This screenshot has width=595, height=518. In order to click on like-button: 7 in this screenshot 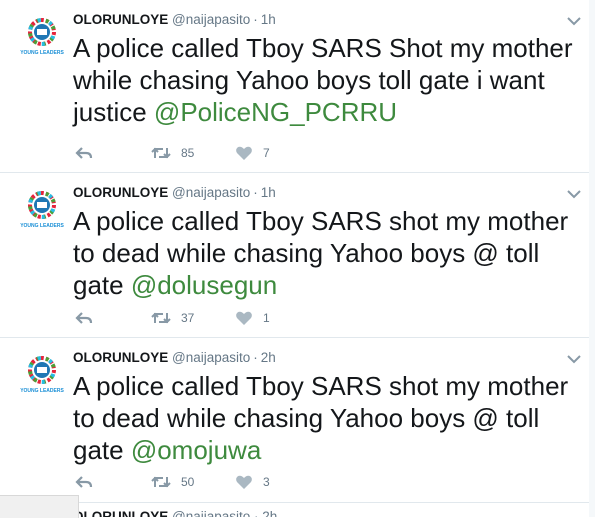, I will do `click(252, 153)`.